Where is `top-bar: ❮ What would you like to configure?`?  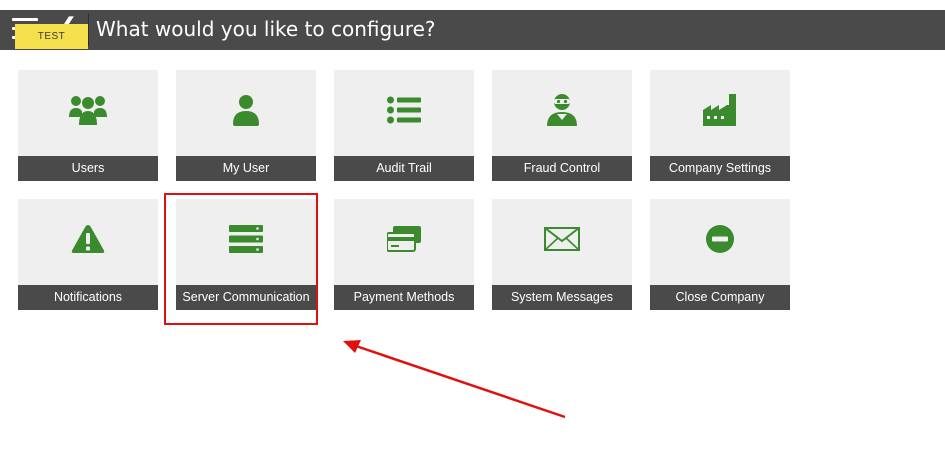 top-bar: ❮ What would you like to configure? is located at coordinates (472, 30).